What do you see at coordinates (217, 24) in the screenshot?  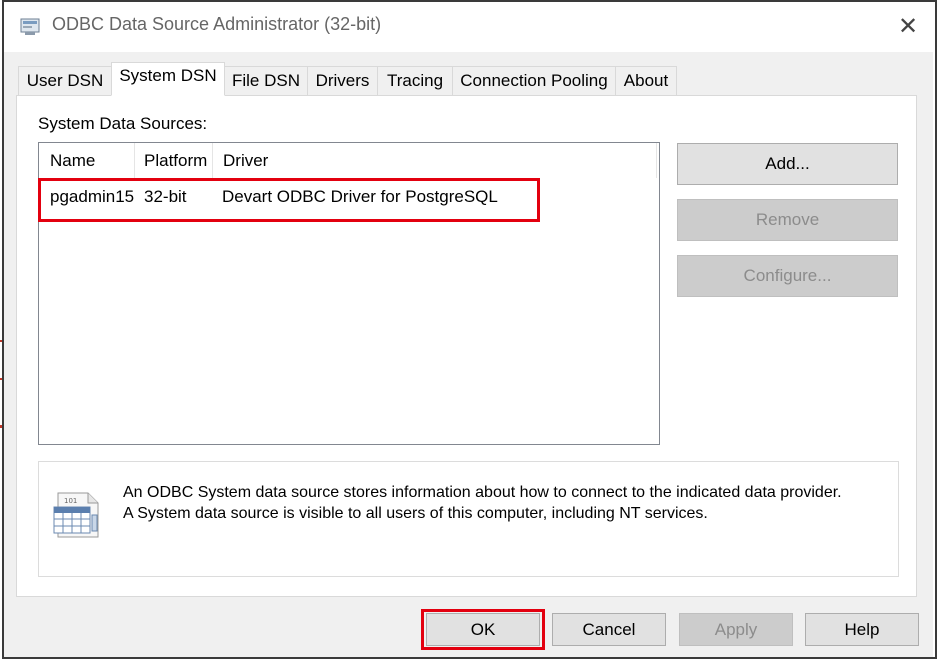 I see `window-title: ODBC Data Source Administrator (32-bit)` at bounding box center [217, 24].